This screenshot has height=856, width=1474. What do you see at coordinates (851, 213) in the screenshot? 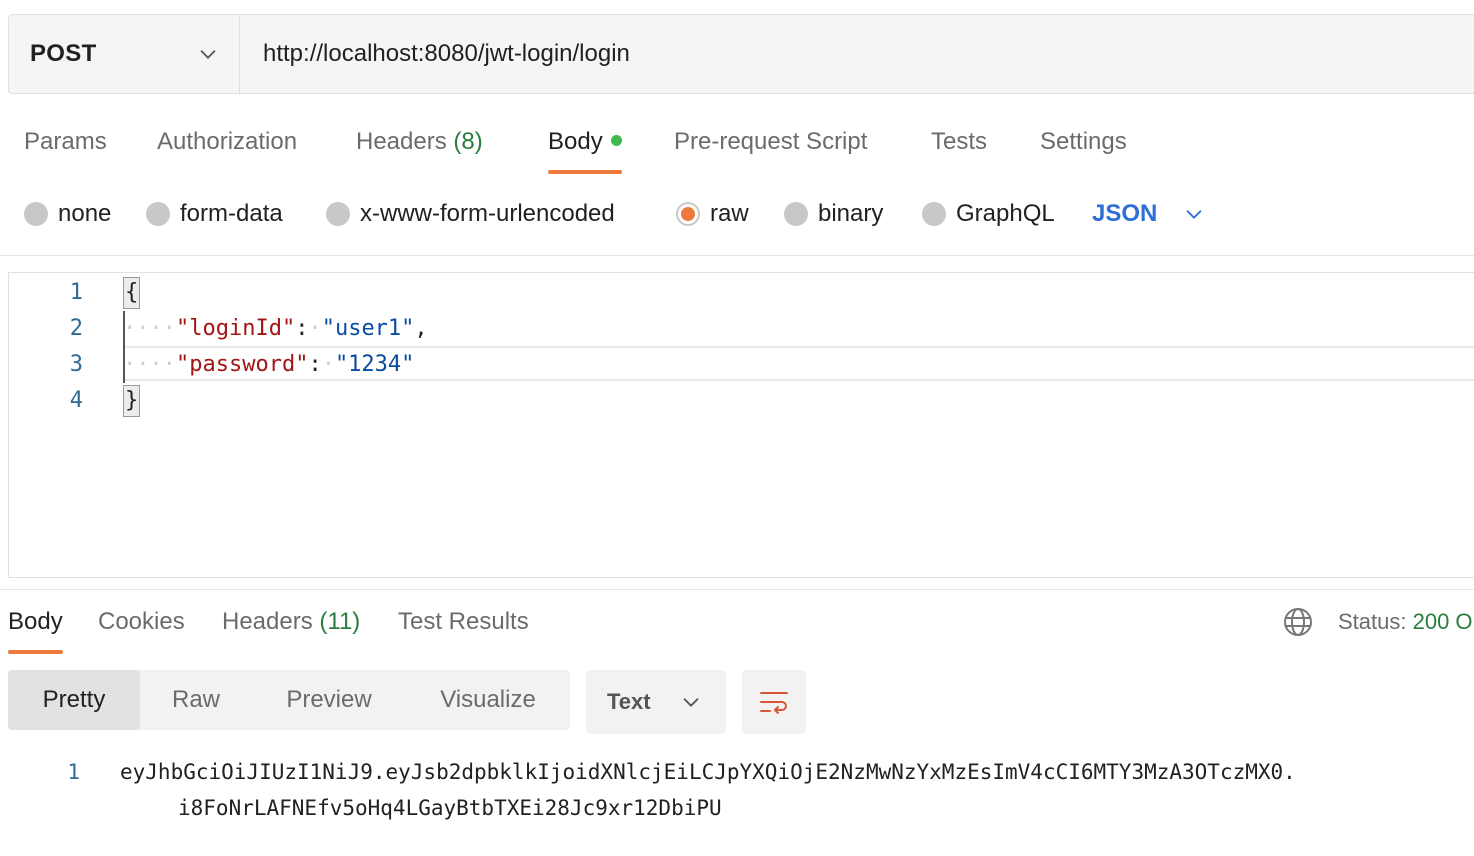
I see `radio-label: binary` at bounding box center [851, 213].